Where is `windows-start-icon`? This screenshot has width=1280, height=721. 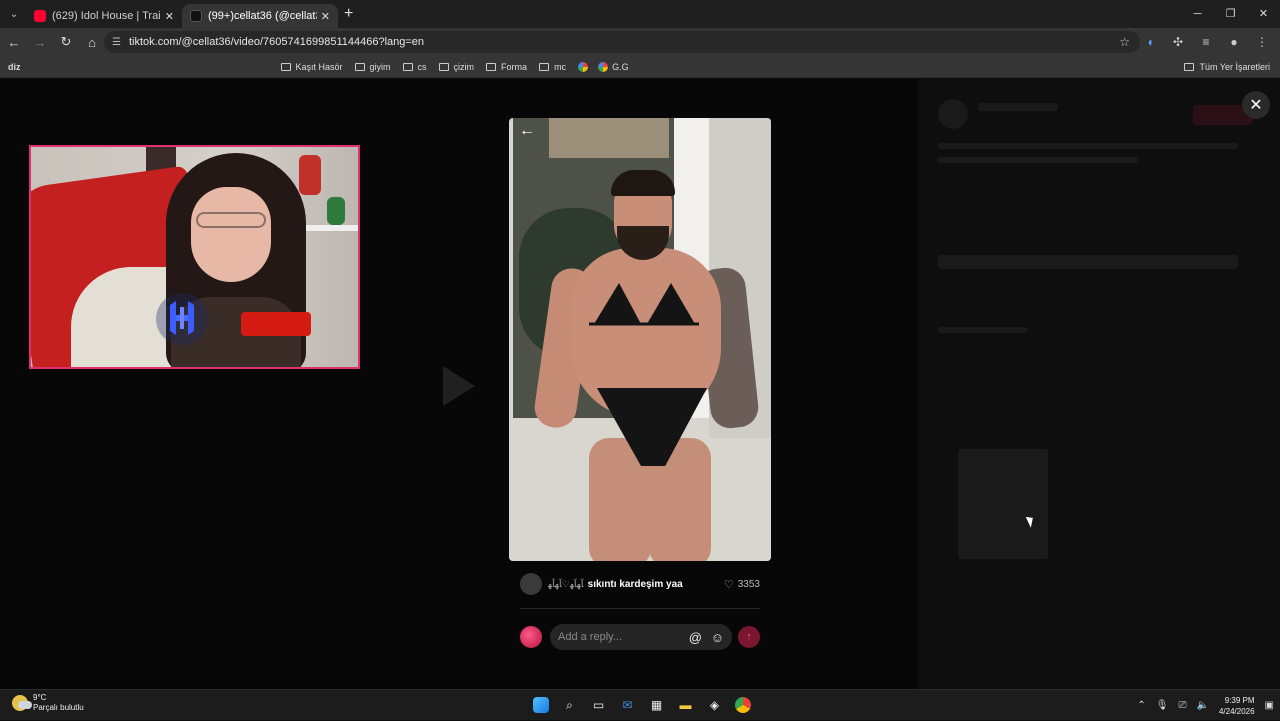
windows-start-icon is located at coordinates (541, 705).